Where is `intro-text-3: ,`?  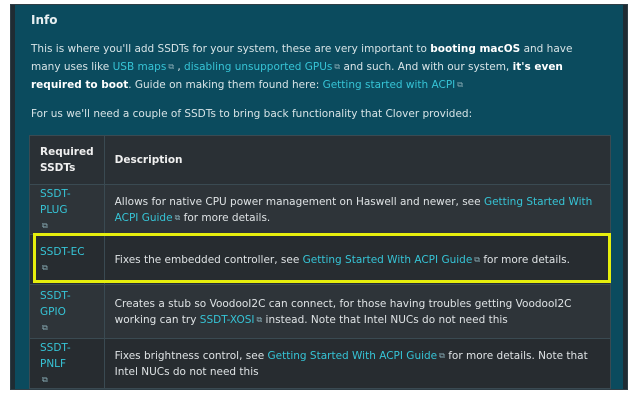
intro-text-3: , is located at coordinates (179, 67).